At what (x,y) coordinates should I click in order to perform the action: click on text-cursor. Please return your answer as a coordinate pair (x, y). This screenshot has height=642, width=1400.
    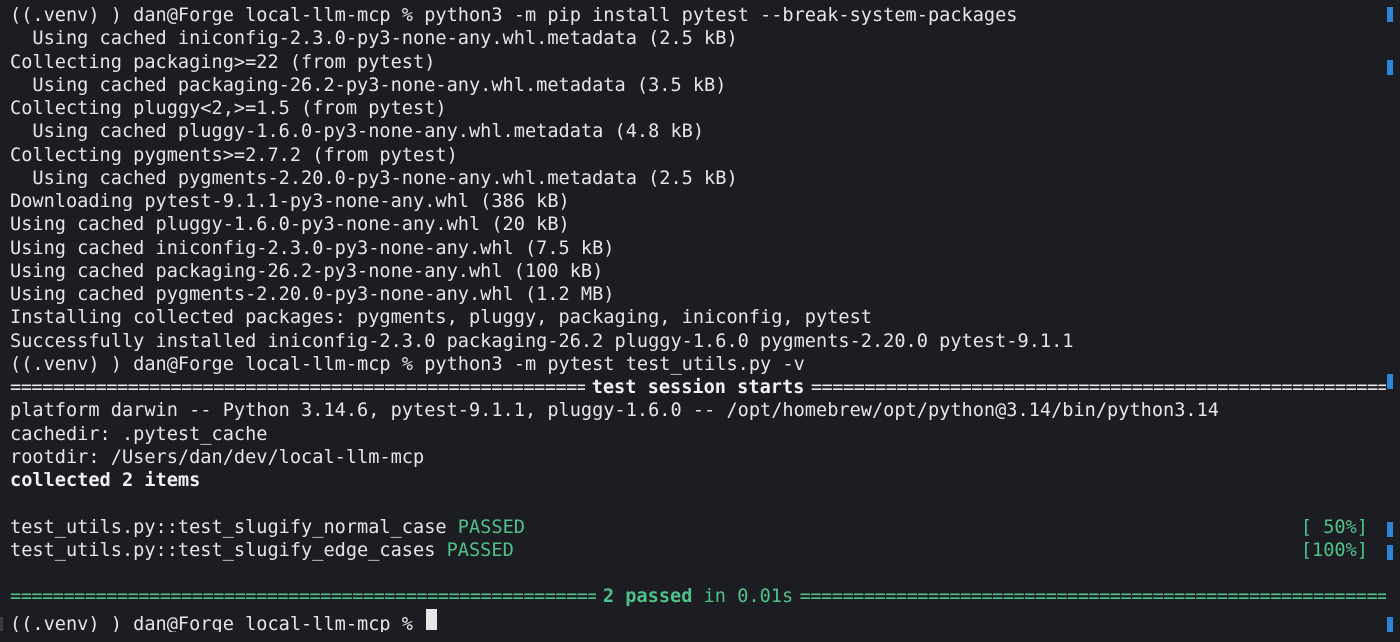
    Looking at the image, I should click on (432, 619).